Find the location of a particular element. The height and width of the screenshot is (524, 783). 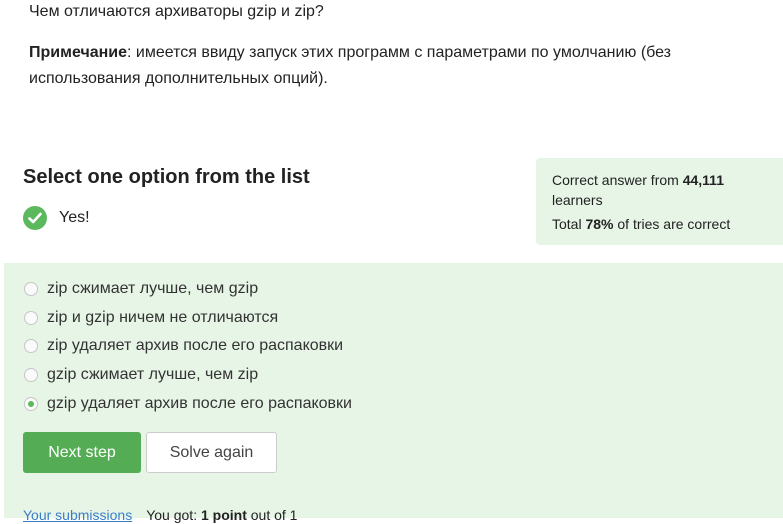

score-text: You got: 1 point out of 1 is located at coordinates (221, 515).